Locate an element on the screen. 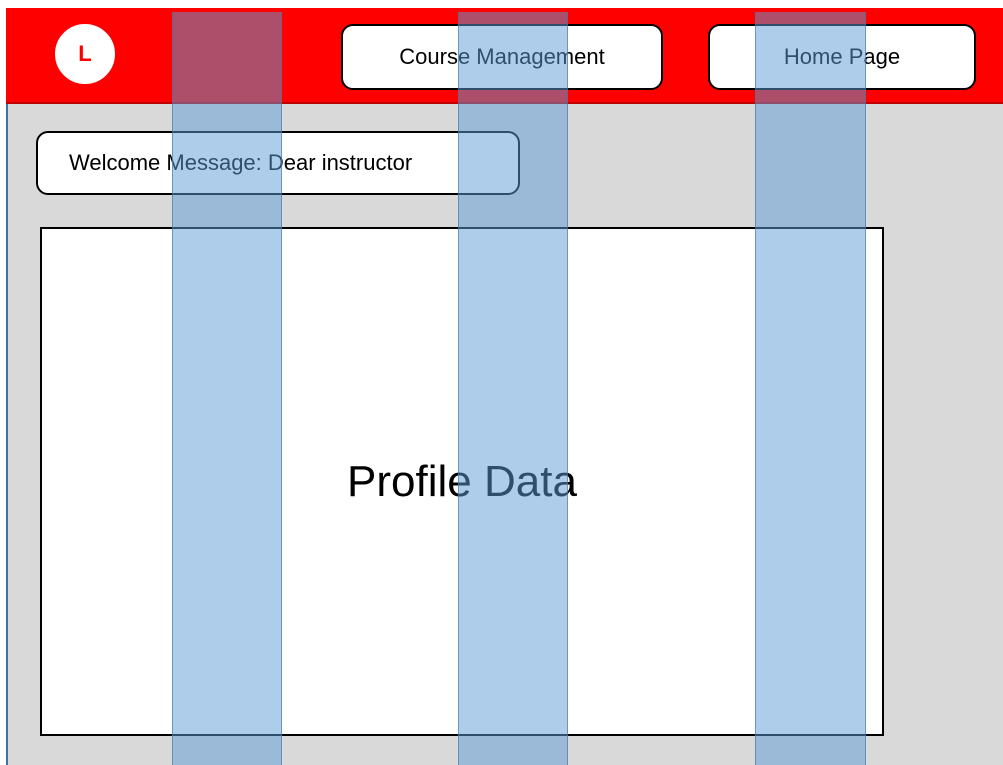 The image size is (1003, 765). welcome-message-text: Welcome Message: Dear instructor is located at coordinates (241, 162).